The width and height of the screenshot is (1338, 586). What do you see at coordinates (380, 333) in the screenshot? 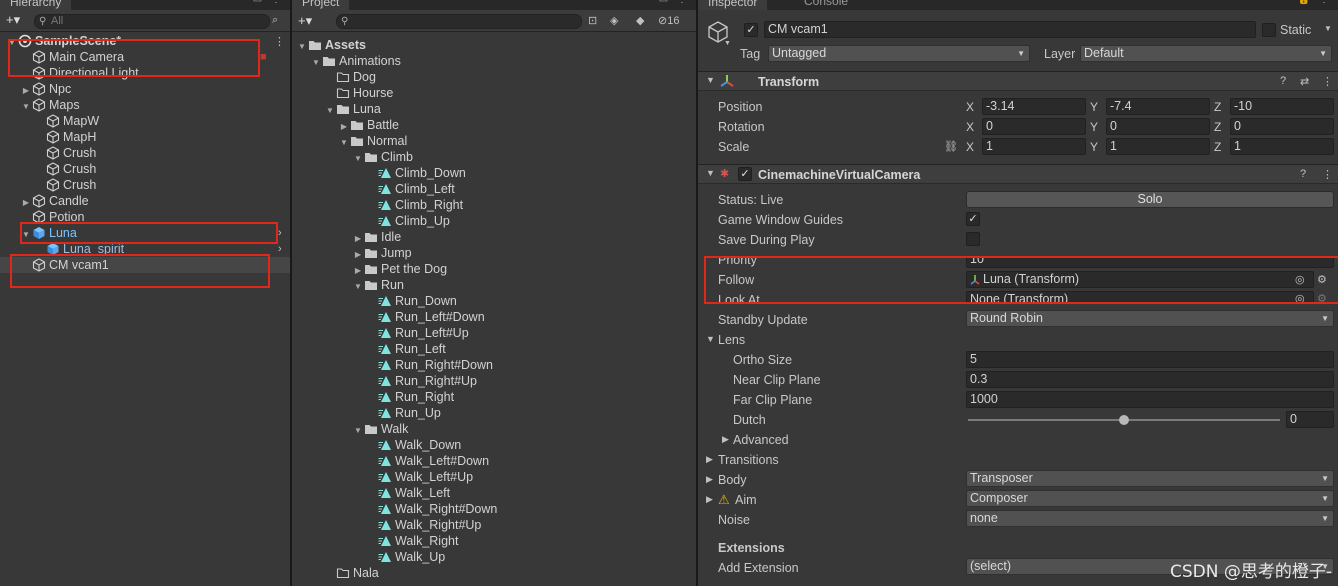
I see `project-item: Run_Left#Up` at bounding box center [380, 333].